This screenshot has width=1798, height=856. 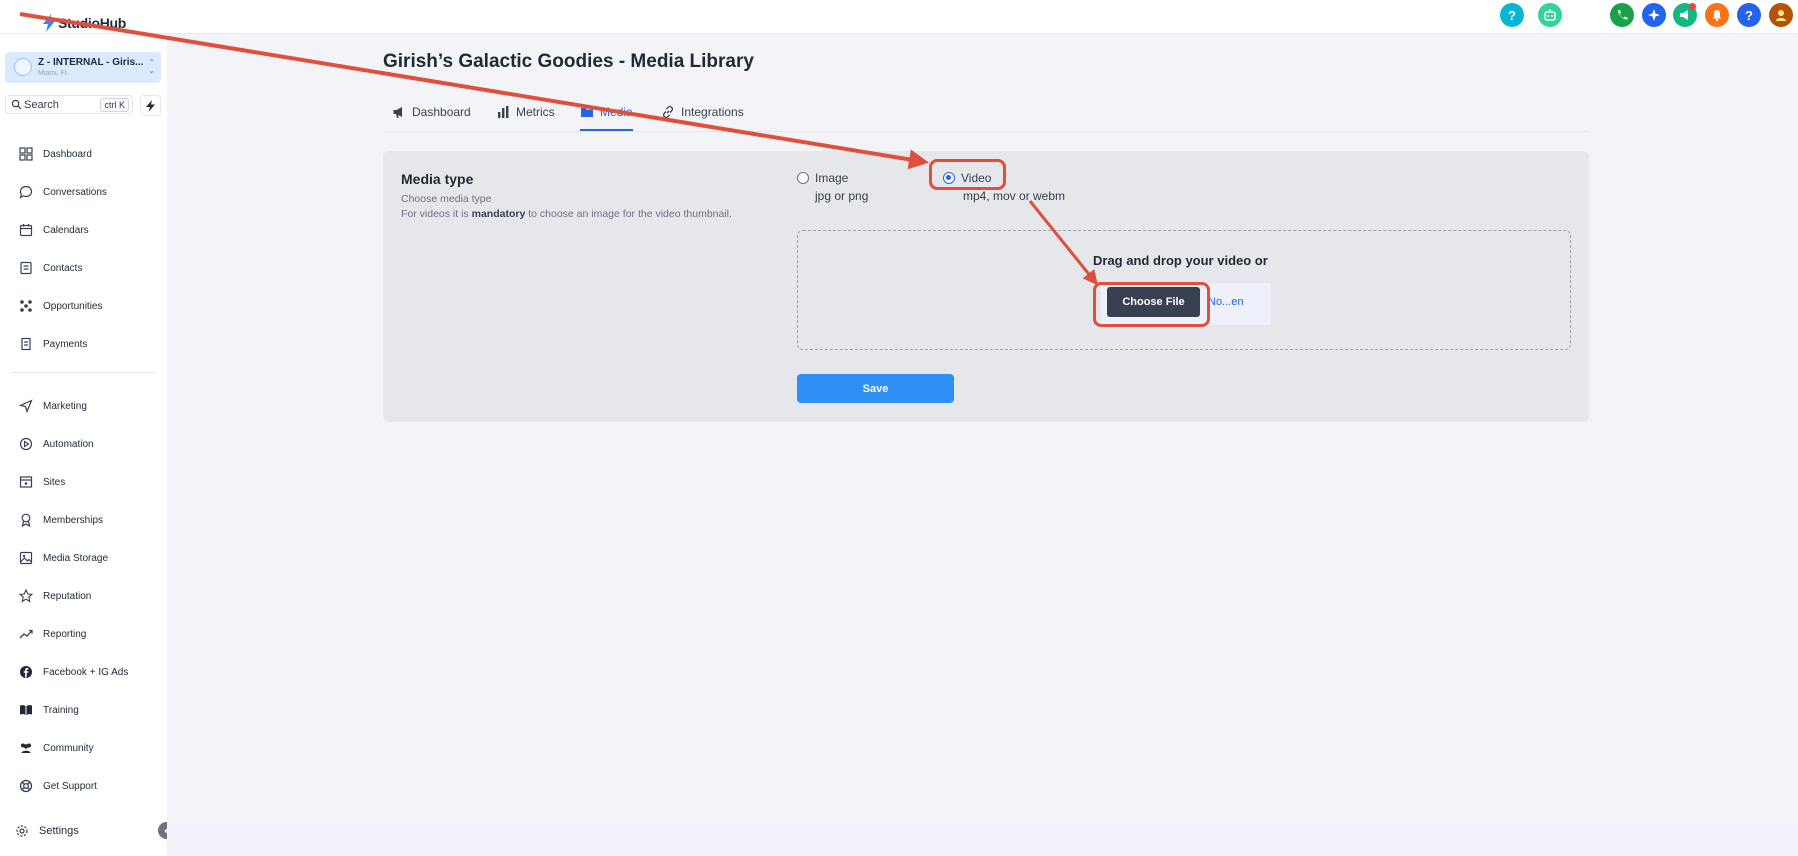 What do you see at coordinates (26, 268) in the screenshot?
I see `contacts-icon` at bounding box center [26, 268].